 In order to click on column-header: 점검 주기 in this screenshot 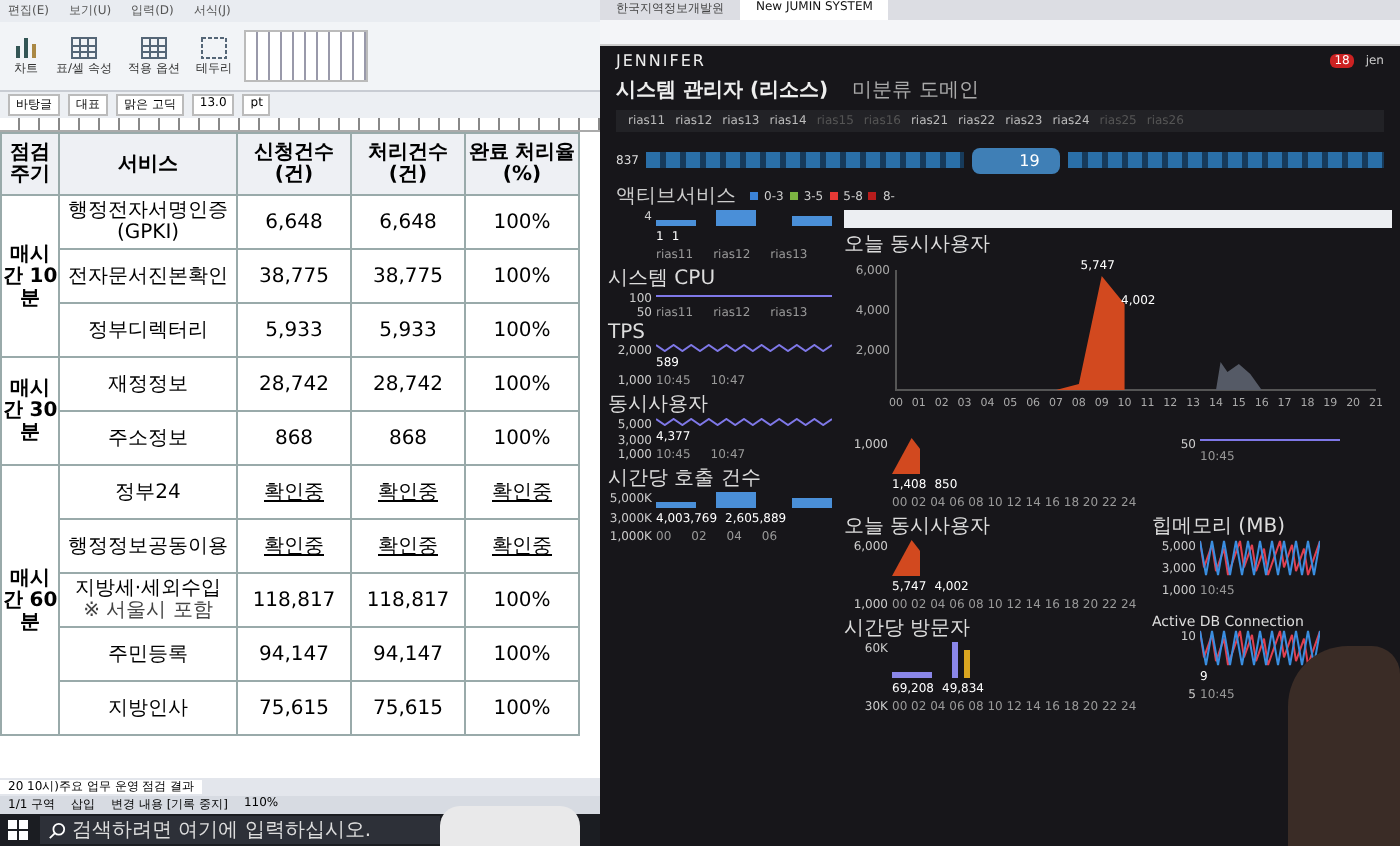, I will do `click(30, 164)`.